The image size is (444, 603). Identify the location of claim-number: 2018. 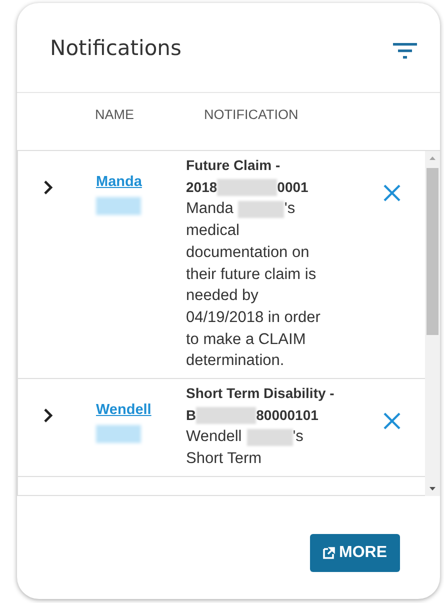
(202, 187).